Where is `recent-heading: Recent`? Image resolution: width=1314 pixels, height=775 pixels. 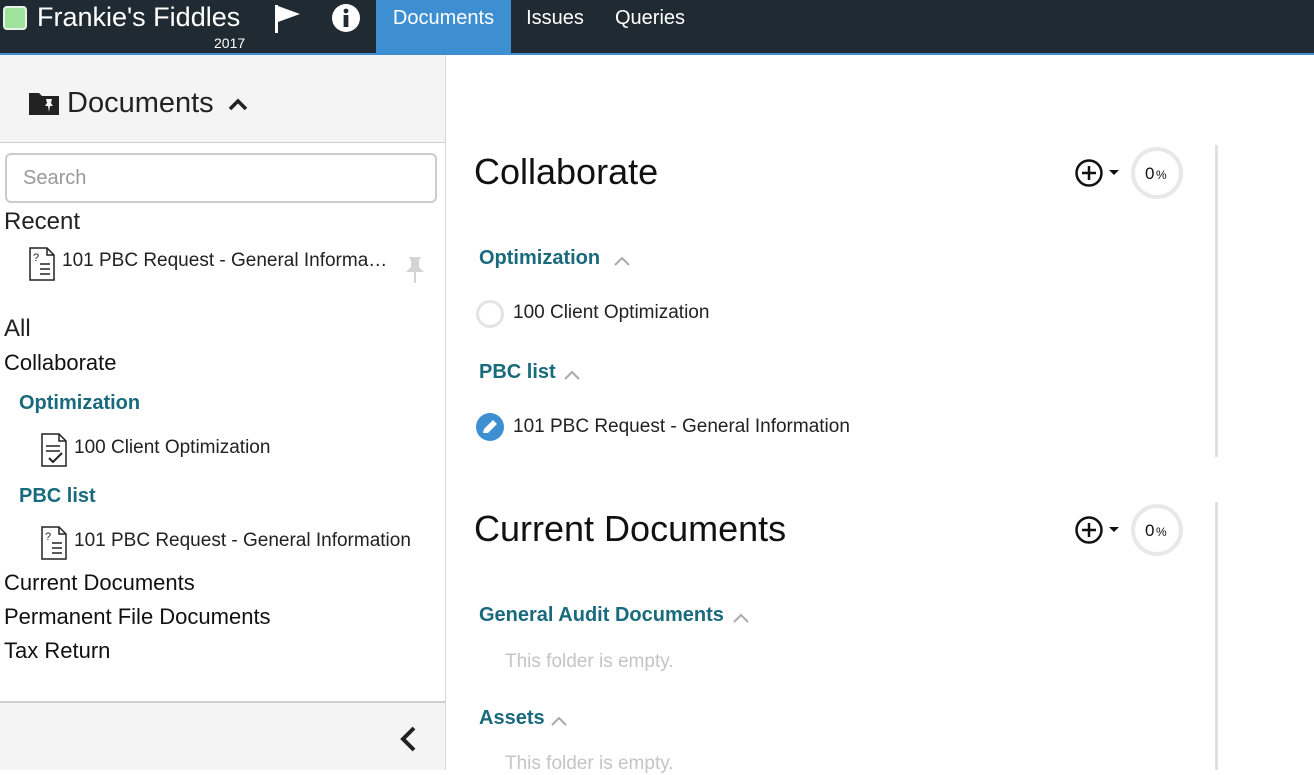
recent-heading: Recent is located at coordinates (42, 221).